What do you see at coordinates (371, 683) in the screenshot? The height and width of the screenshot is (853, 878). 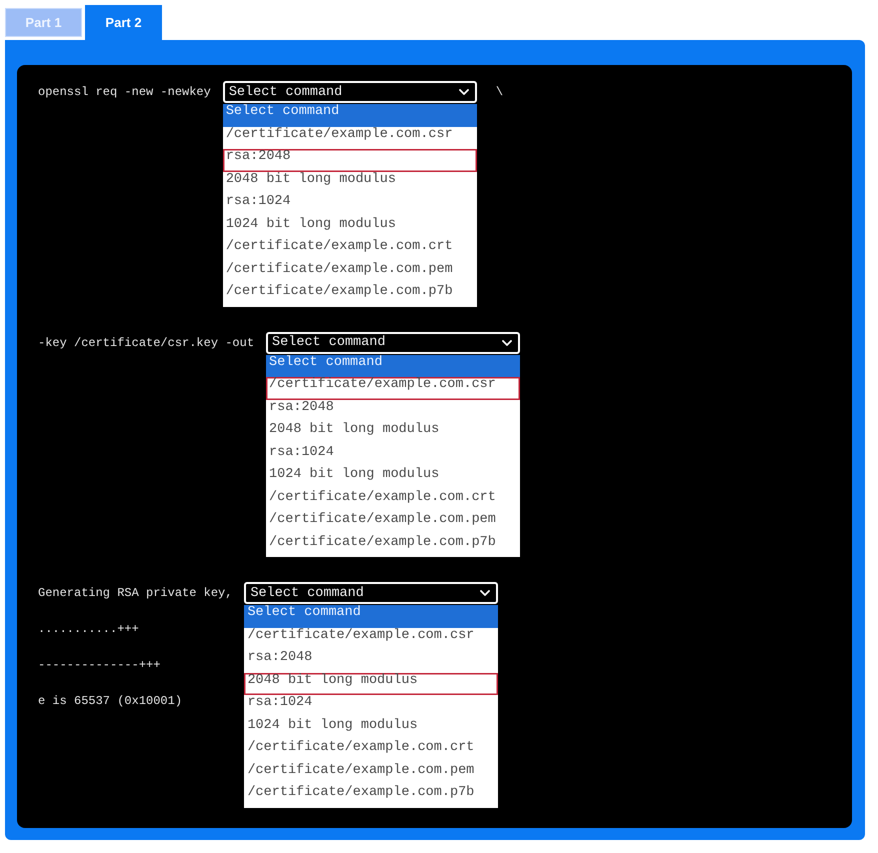 I see `dropdown-option: 2048 bit long modulus` at bounding box center [371, 683].